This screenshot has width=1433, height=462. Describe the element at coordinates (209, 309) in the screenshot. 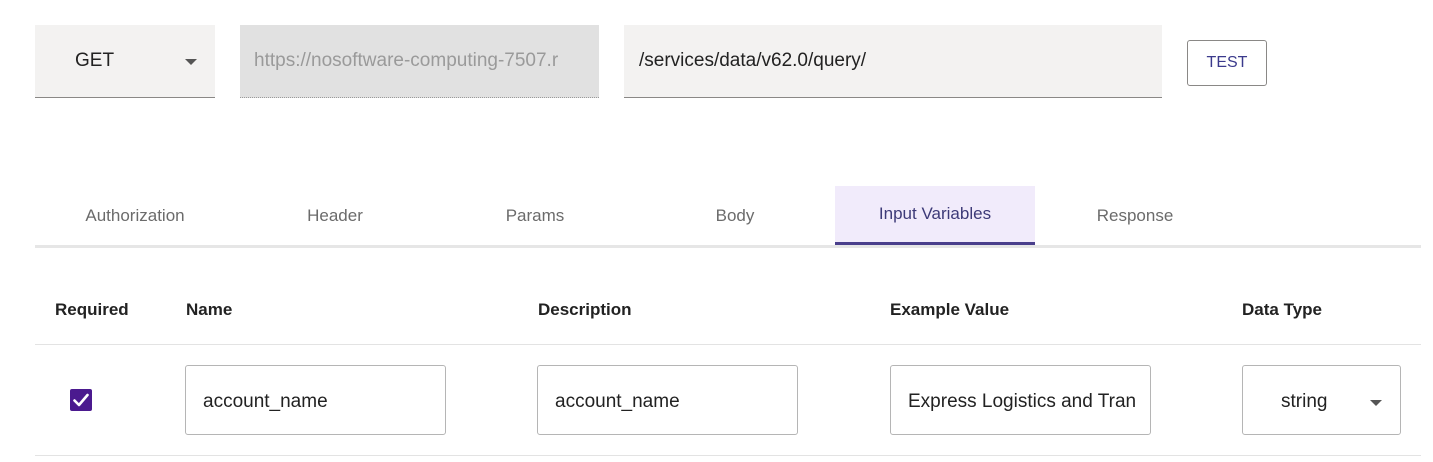

I see `column-header-name: Name` at that location.